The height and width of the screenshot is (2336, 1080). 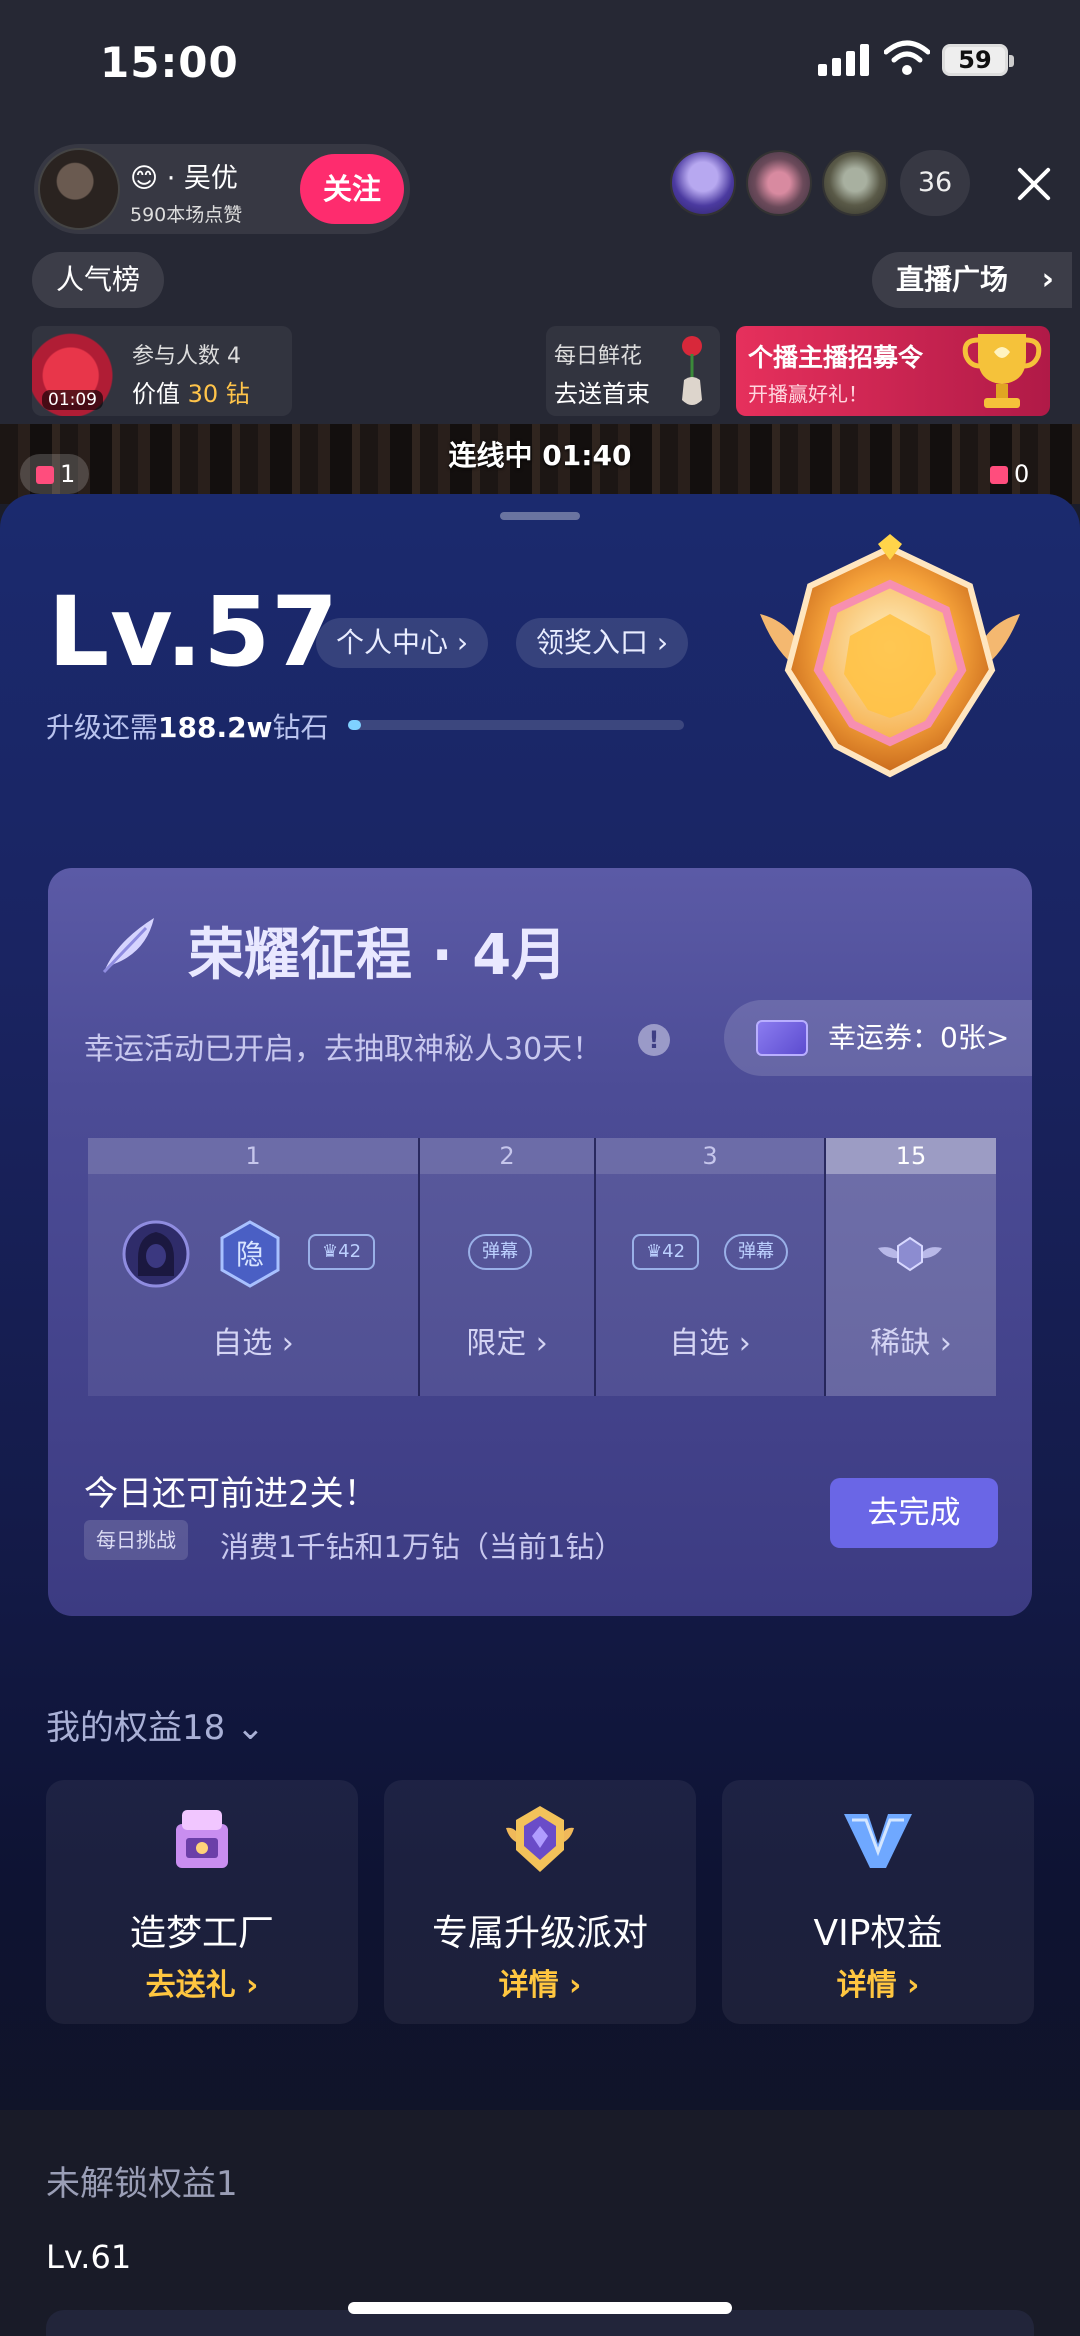 I want to click on anchor-info: 😊 · 吴优 590本场点赞 关注, so click(x=222, y=189).